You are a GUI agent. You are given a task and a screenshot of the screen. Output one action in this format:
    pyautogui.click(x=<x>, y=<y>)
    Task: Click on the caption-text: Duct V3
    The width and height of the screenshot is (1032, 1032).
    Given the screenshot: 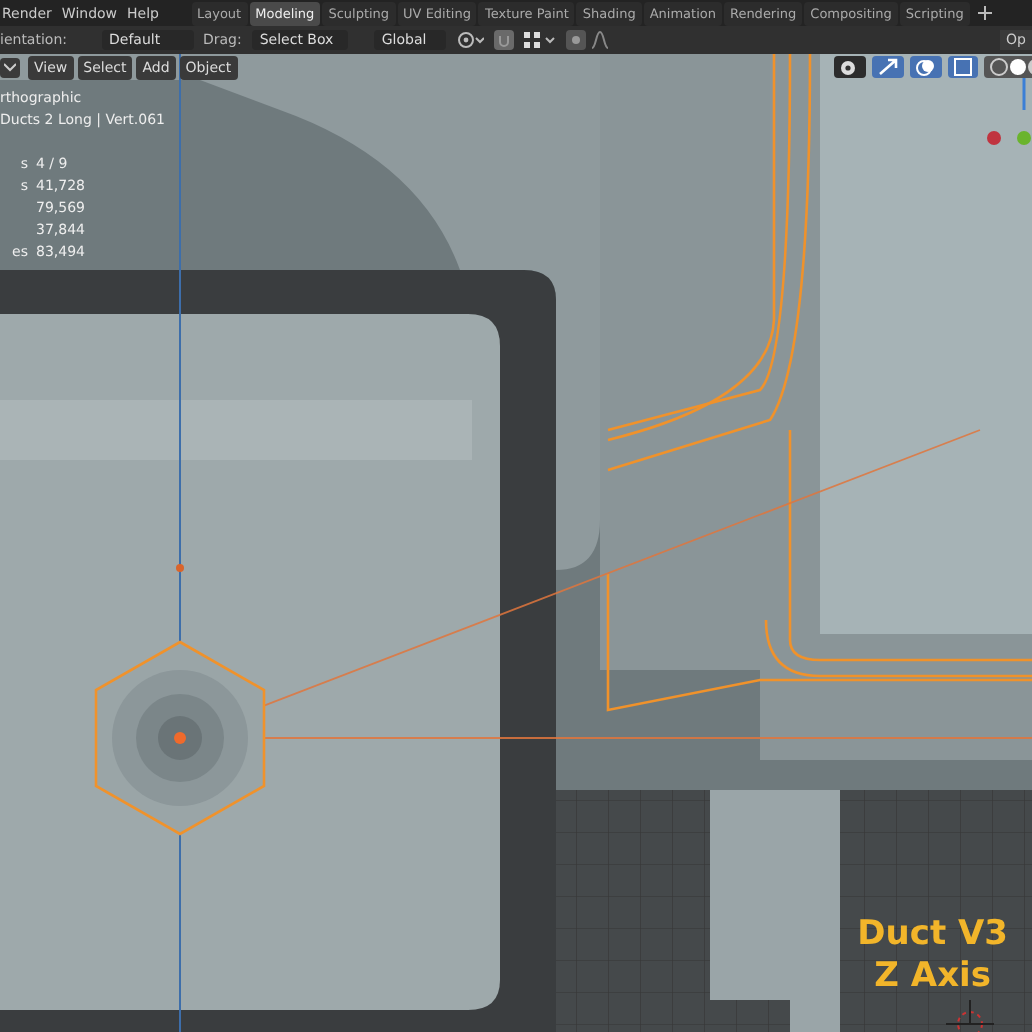 What is the action you would take?
    pyautogui.click(x=932, y=935)
    